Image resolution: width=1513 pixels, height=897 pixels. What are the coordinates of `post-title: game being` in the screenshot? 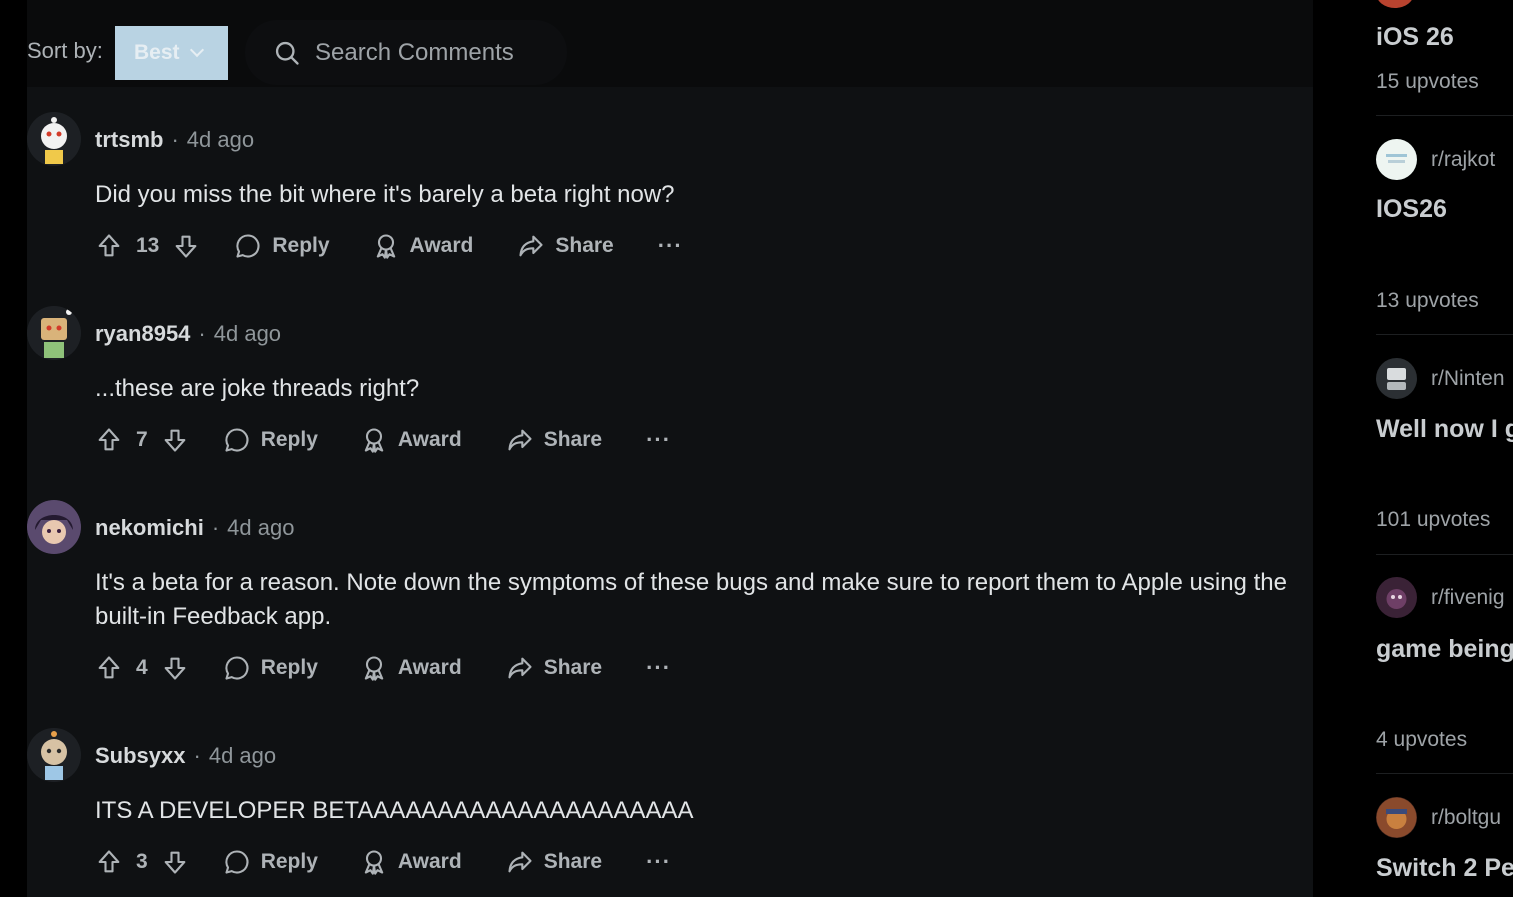 It's located at (1444, 649).